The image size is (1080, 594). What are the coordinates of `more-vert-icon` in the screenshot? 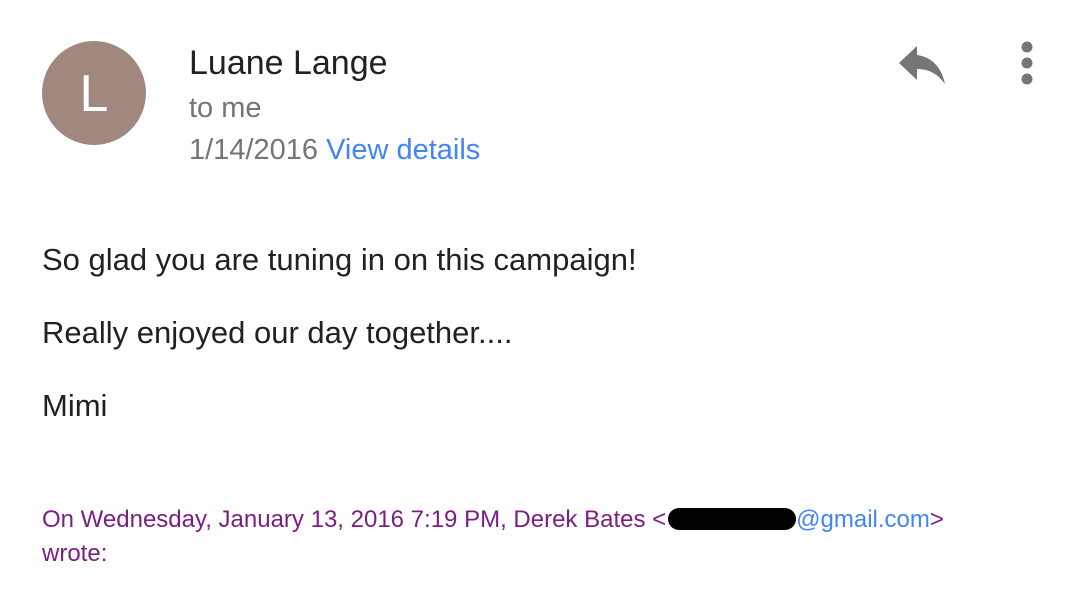 It's located at (1027, 63).